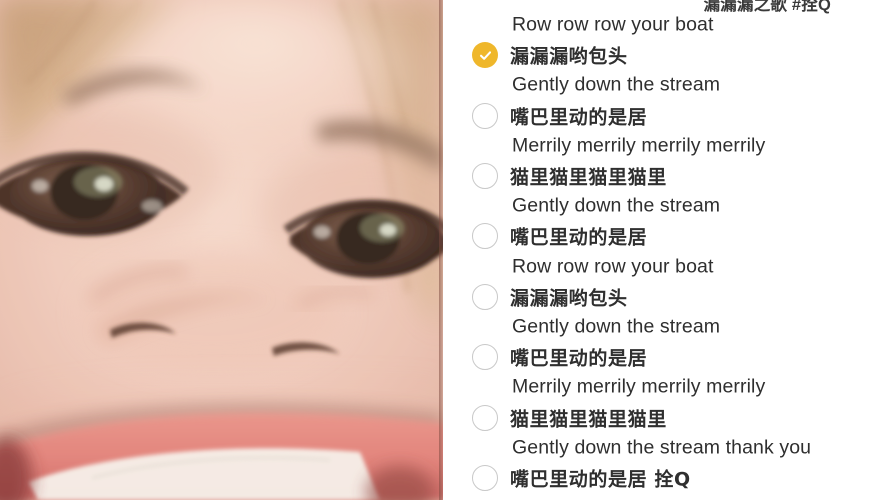 Image resolution: width=888 pixels, height=500 pixels. I want to click on check-circle-icon, so click(485, 55).